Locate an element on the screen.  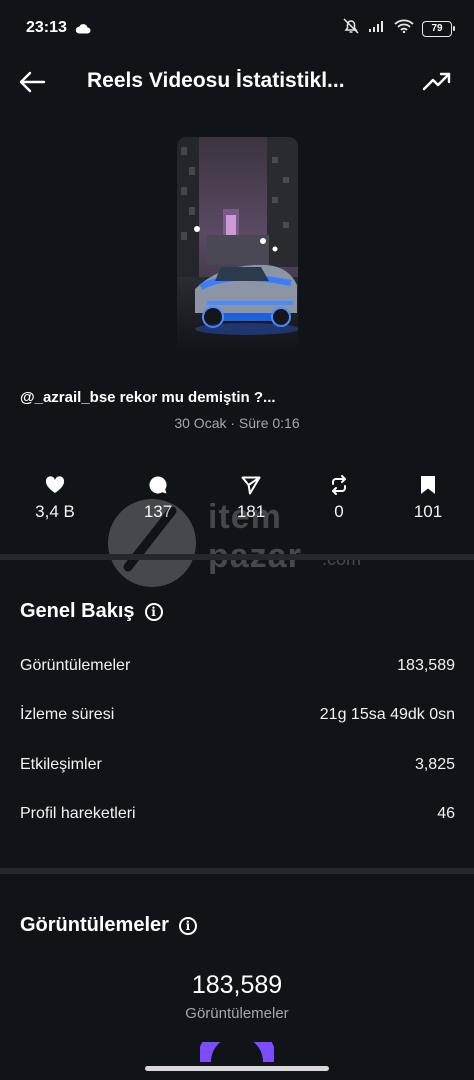
views-total-label: Görüntülemeler is located at coordinates (237, 1013).